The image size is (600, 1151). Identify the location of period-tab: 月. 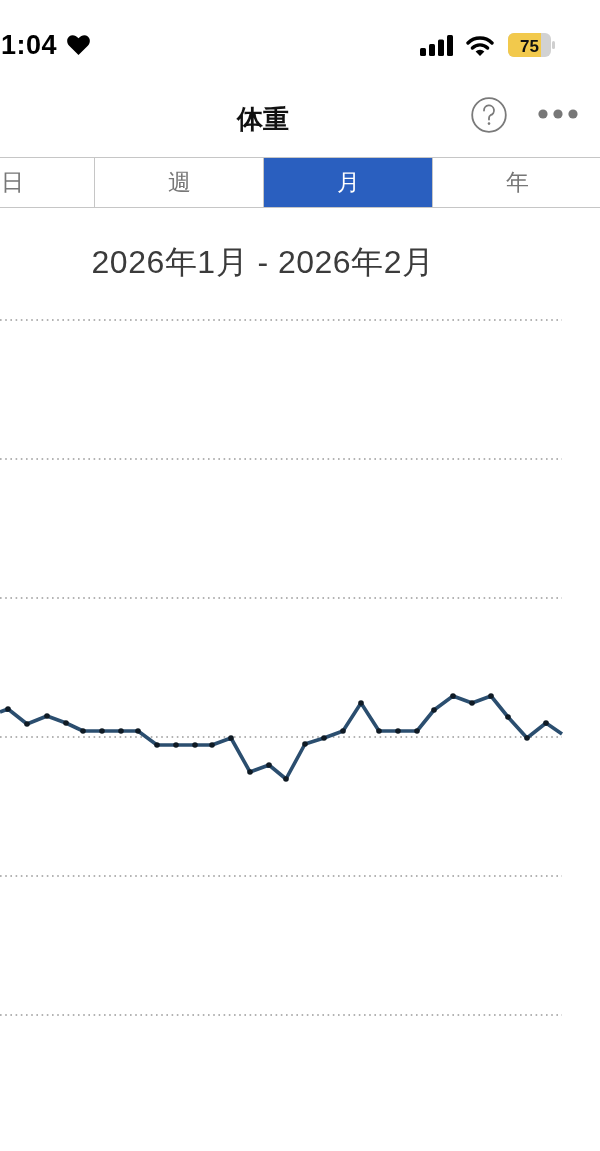
(347, 182).